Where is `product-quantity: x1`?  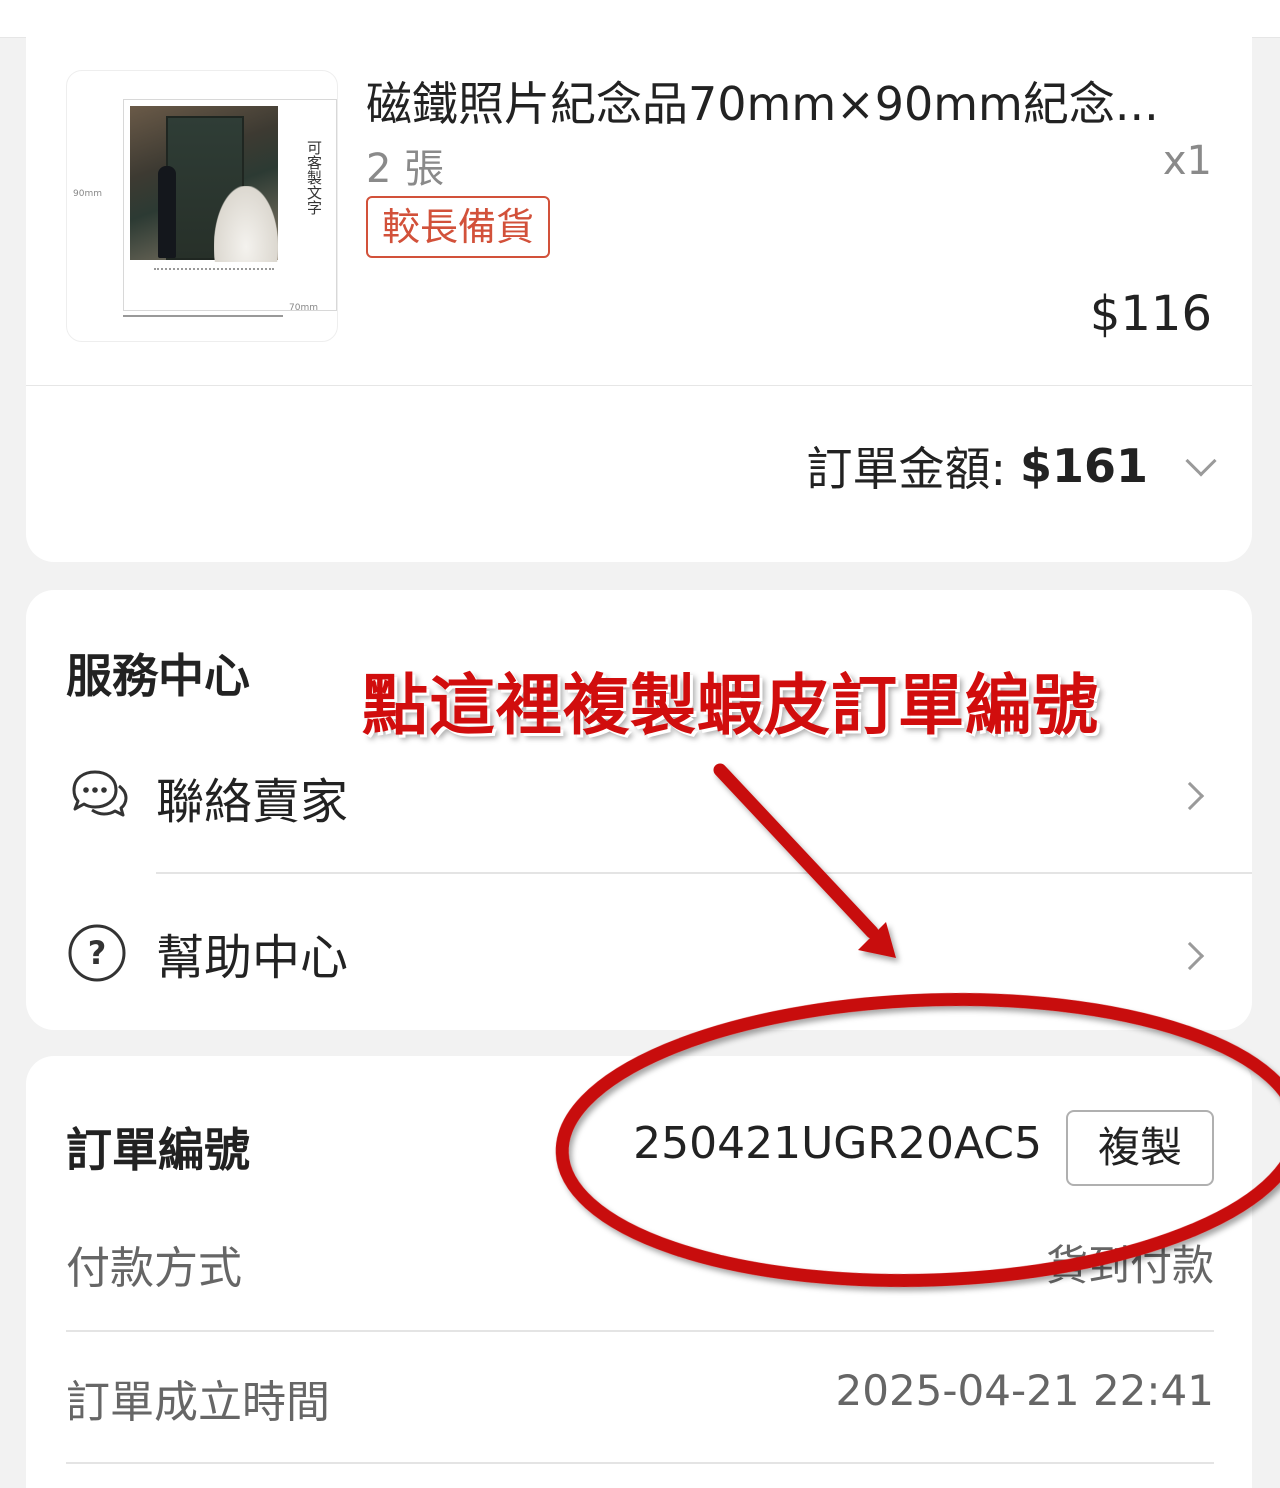
product-quantity: x1 is located at coordinates (1187, 161).